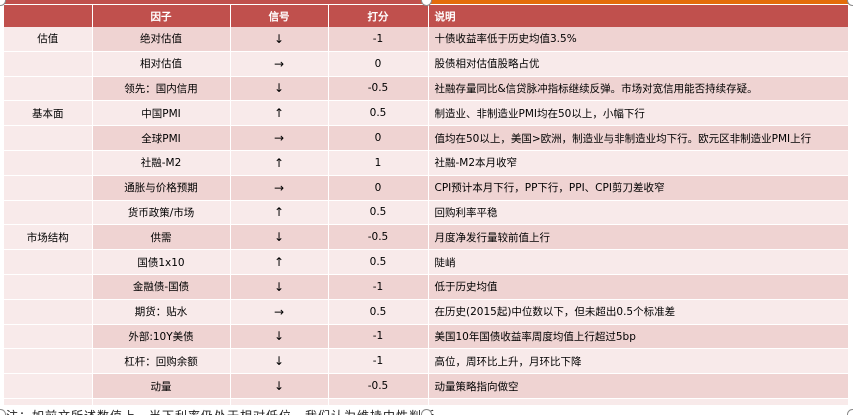 This screenshot has width=853, height=415. What do you see at coordinates (161, 64) in the screenshot?
I see `factor-cell: 相对估值` at bounding box center [161, 64].